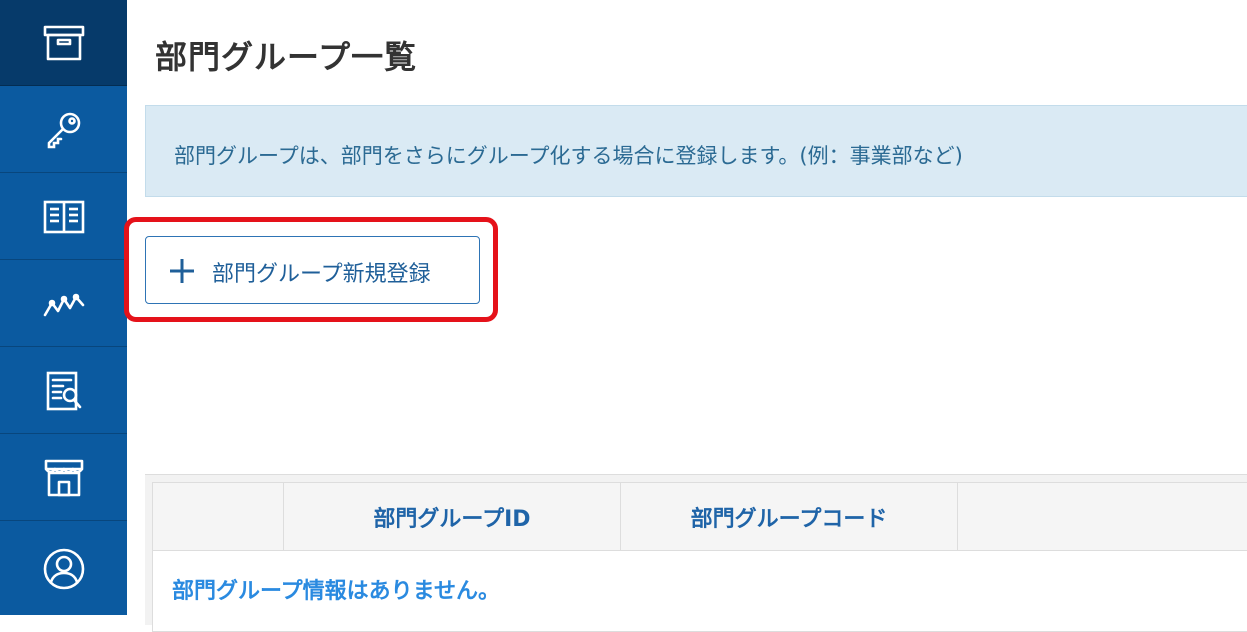 Image resolution: width=1247 pixels, height=632 pixels. I want to click on sidebar-item-store, so click(63, 478).